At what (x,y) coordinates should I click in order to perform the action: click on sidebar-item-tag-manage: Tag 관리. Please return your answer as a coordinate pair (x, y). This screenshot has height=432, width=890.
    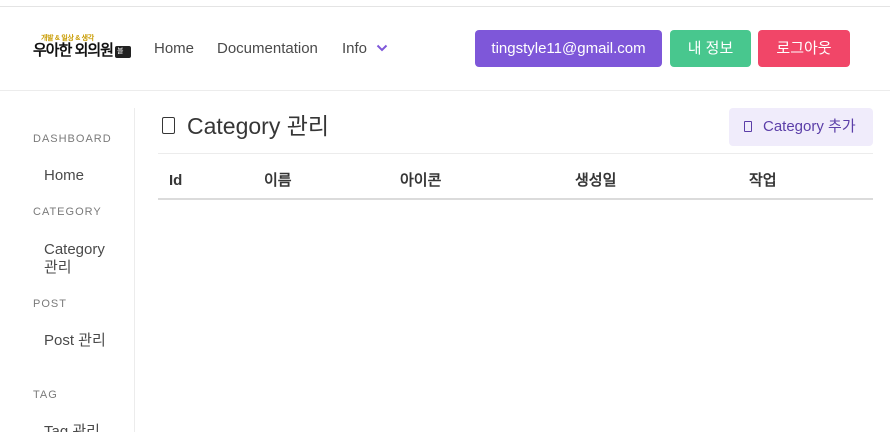
    Looking at the image, I should click on (79, 427).